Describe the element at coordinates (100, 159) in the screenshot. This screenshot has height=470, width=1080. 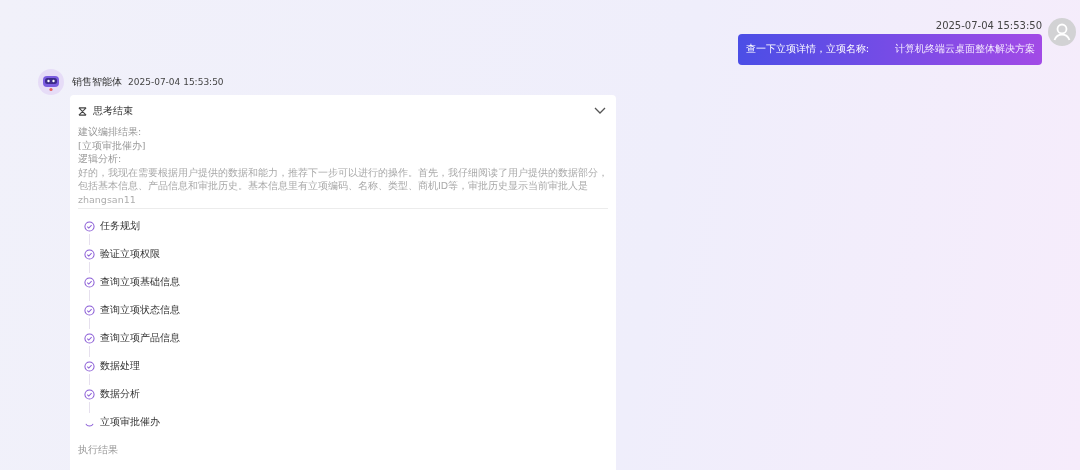
I see `thinking-text: 逻辑分析:` at that location.